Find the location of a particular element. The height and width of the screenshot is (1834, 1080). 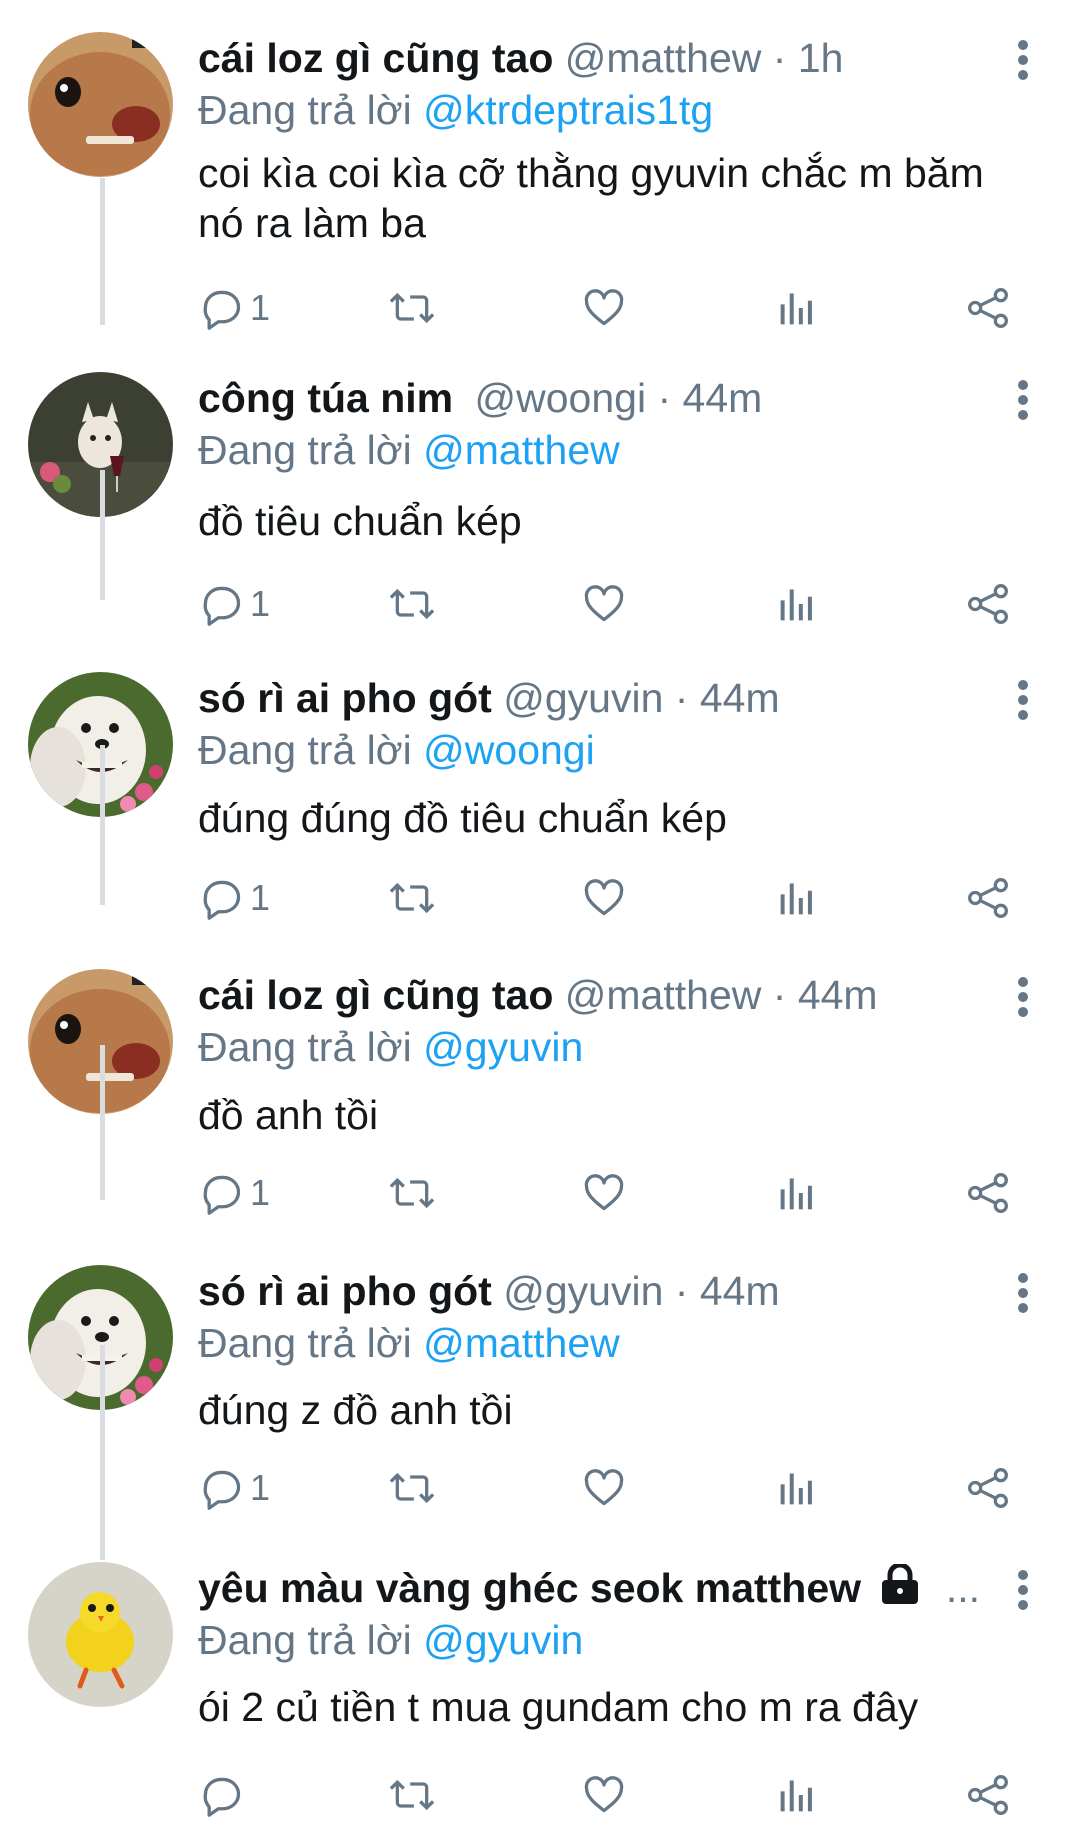

dog-closeup-avatar is located at coordinates (100, 104).